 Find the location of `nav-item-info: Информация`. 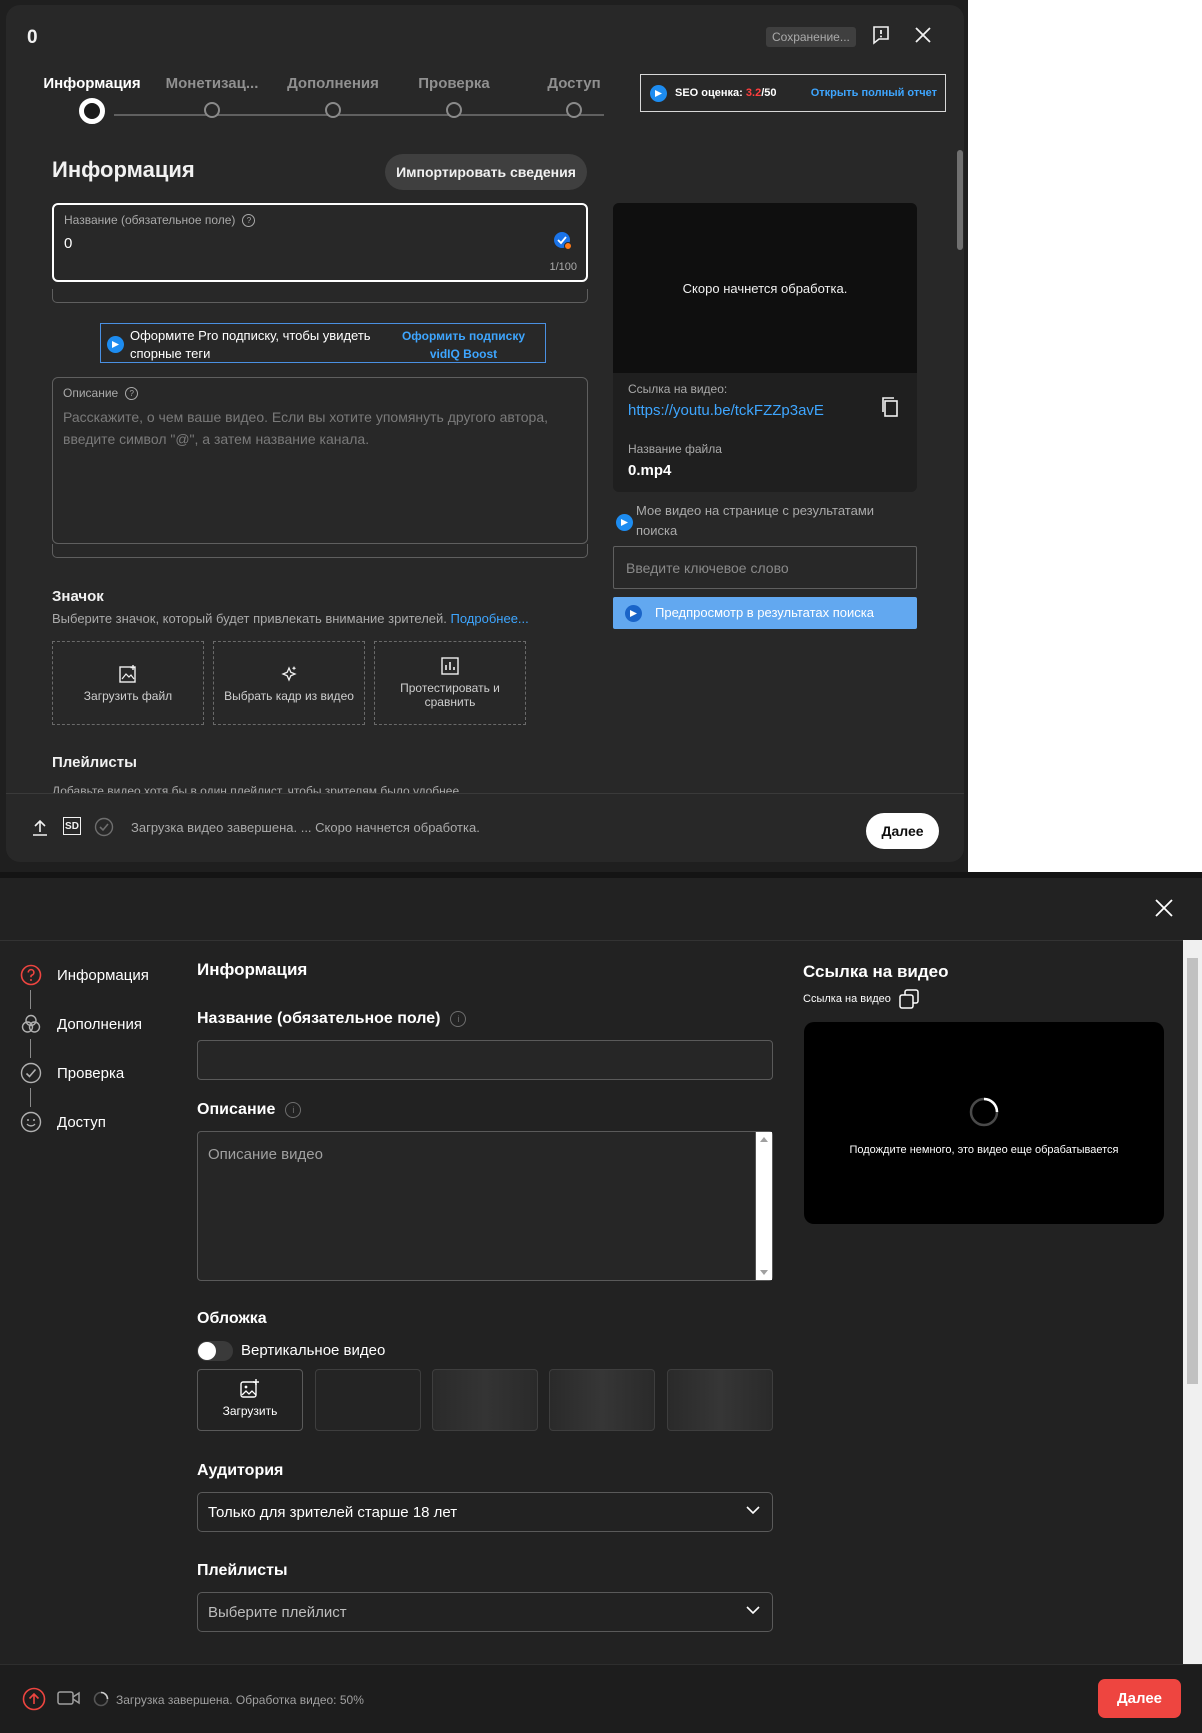

nav-item-info: Информация is located at coordinates (100, 988).